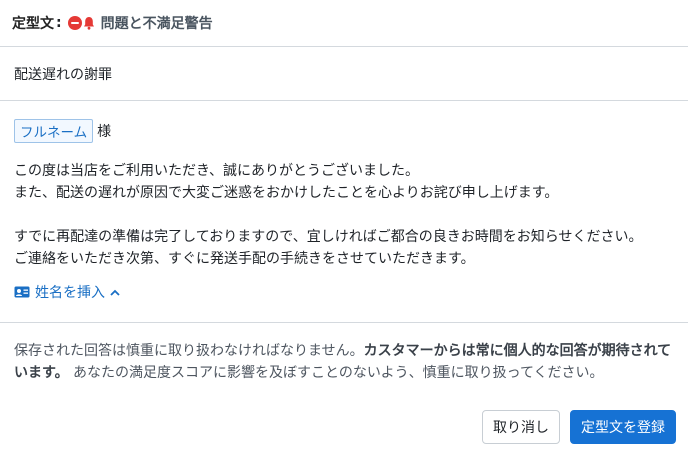 The height and width of the screenshot is (456, 688). Describe the element at coordinates (115, 292) in the screenshot. I see `chevron-up-icon` at that location.